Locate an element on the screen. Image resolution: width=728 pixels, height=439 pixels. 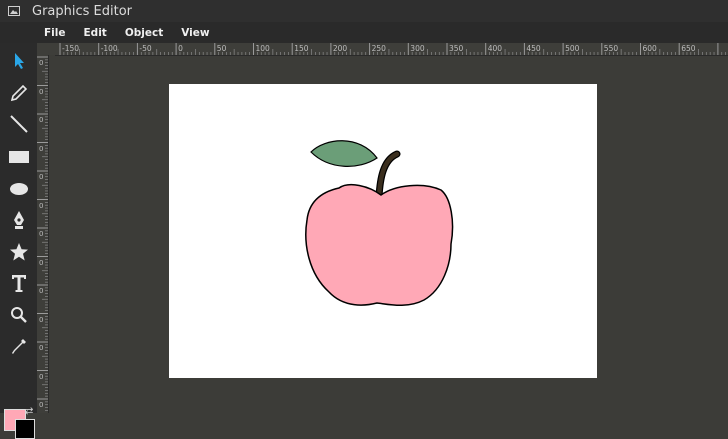
ruler-label: 150 is located at coordinates (301, 48).